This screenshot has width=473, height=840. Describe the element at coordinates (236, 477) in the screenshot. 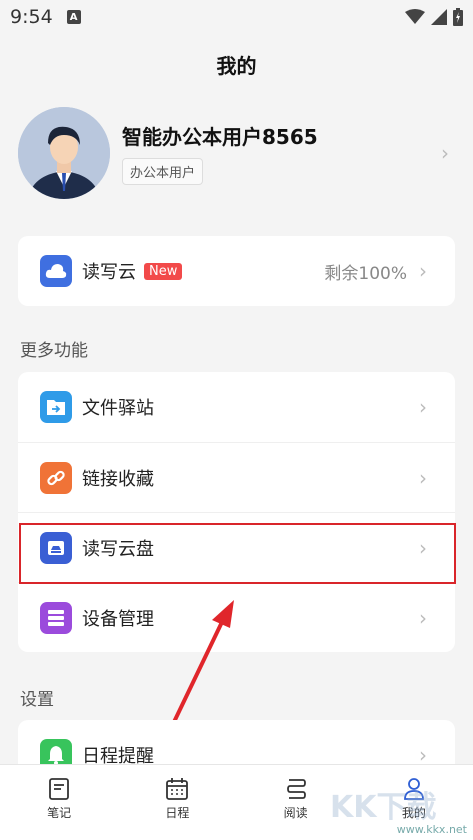

I see `menu-item-link-favorites: 链接收藏 ›` at that location.